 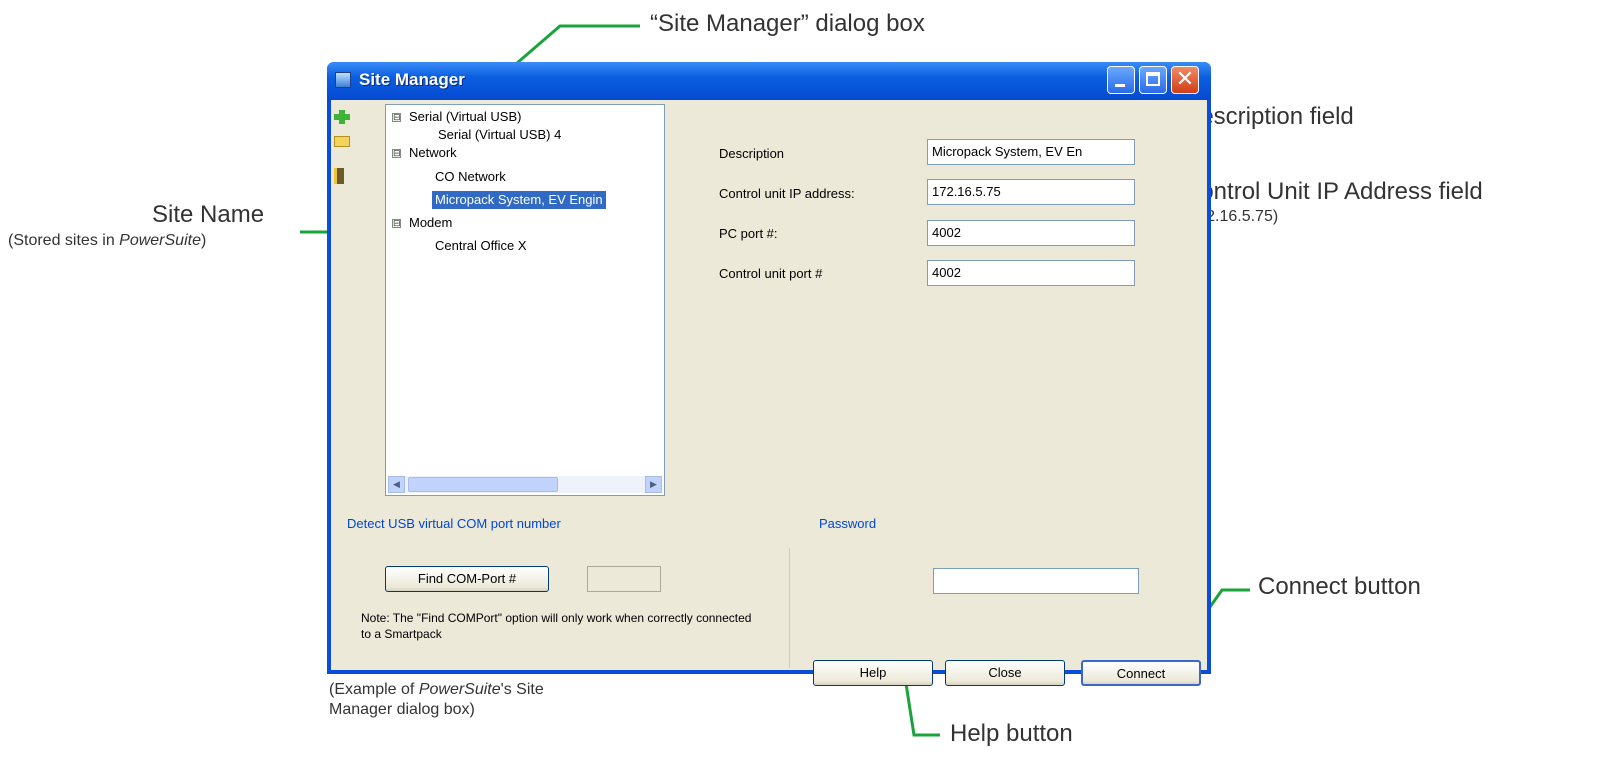 What do you see at coordinates (1031, 273) in the screenshot?
I see `control-unit-port-field: 4002` at bounding box center [1031, 273].